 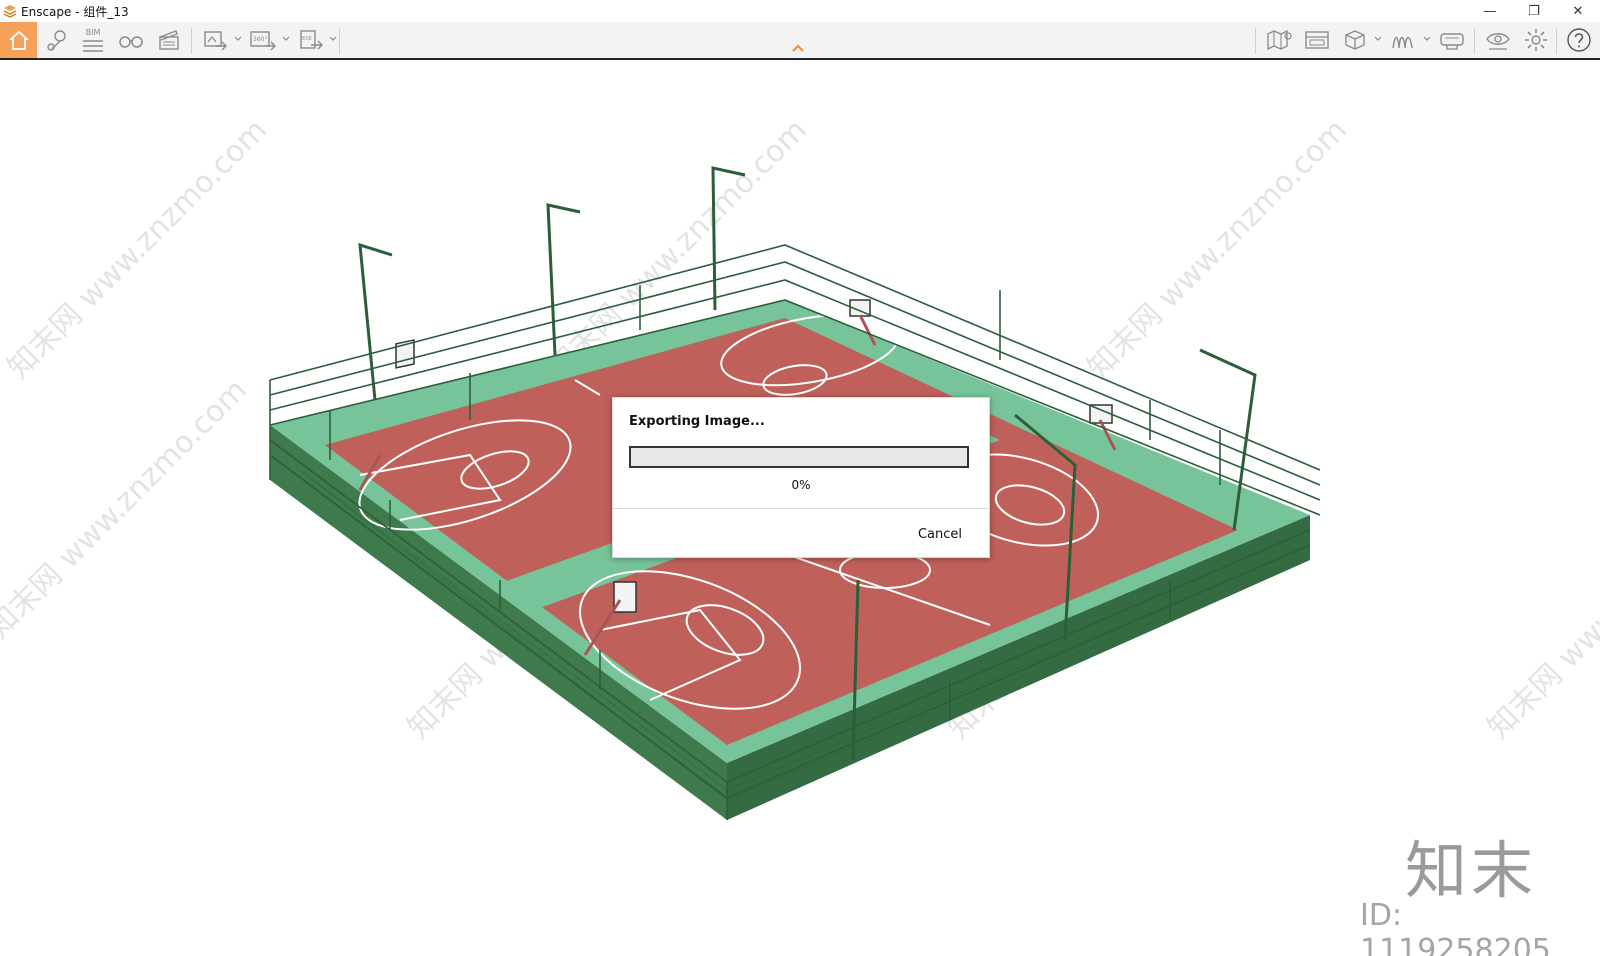 I want to click on window-controls: — ❐ ✕, so click(x=1534, y=11).